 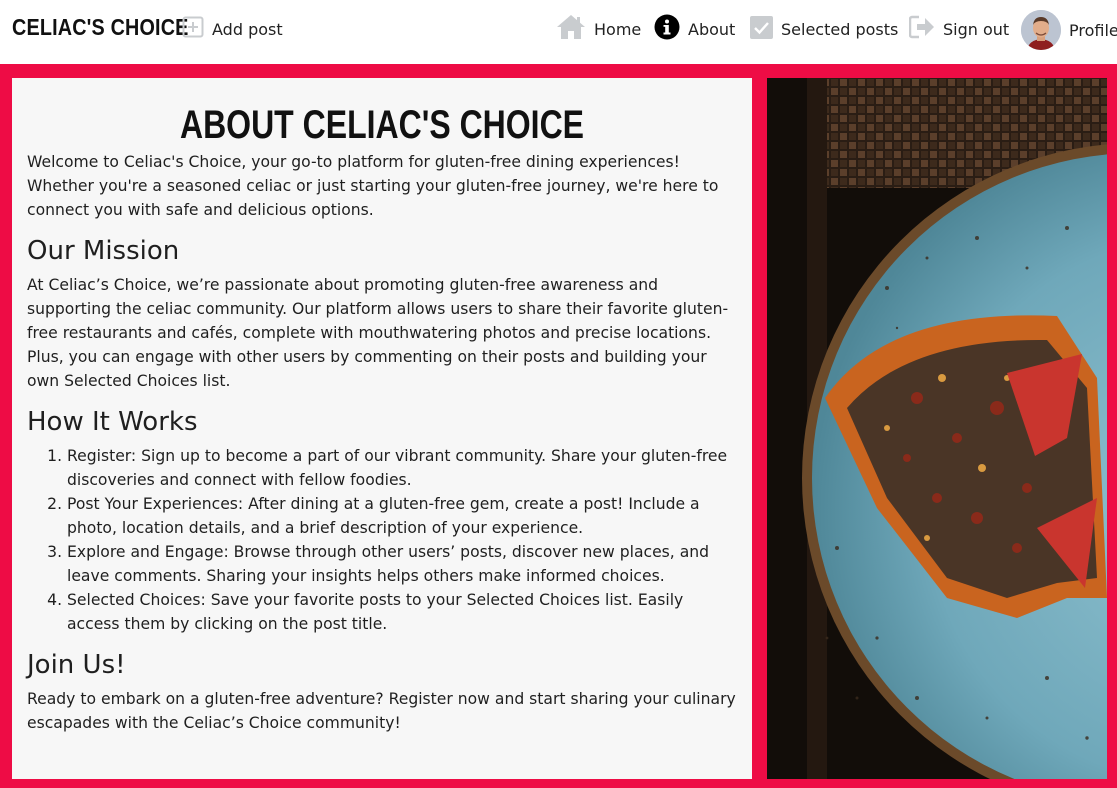 What do you see at coordinates (618, 29) in the screenshot?
I see `home-label: Home` at bounding box center [618, 29].